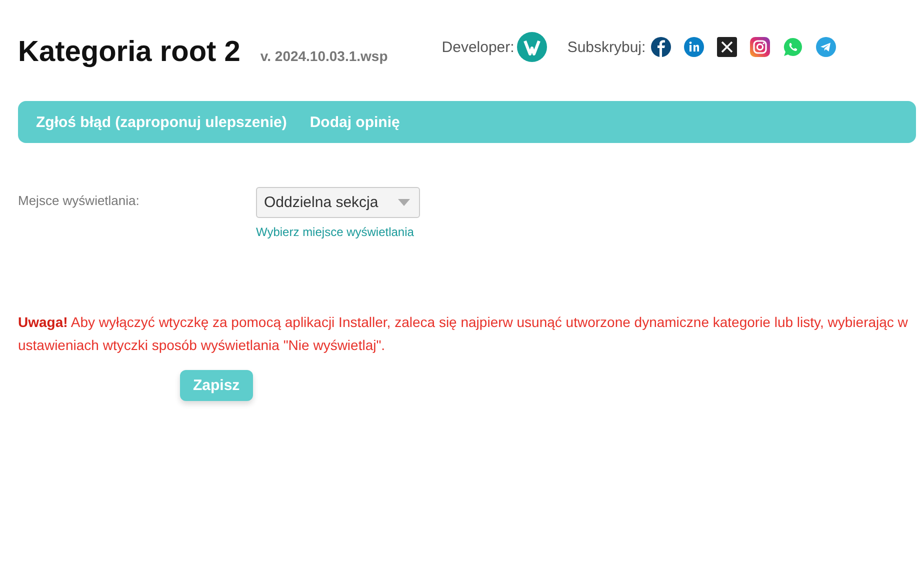 Image resolution: width=920 pixels, height=570 pixels. What do you see at coordinates (161, 122) in the screenshot?
I see `nav-link: Zgłoś błąd (zaproponuj ulepszenie)` at bounding box center [161, 122].